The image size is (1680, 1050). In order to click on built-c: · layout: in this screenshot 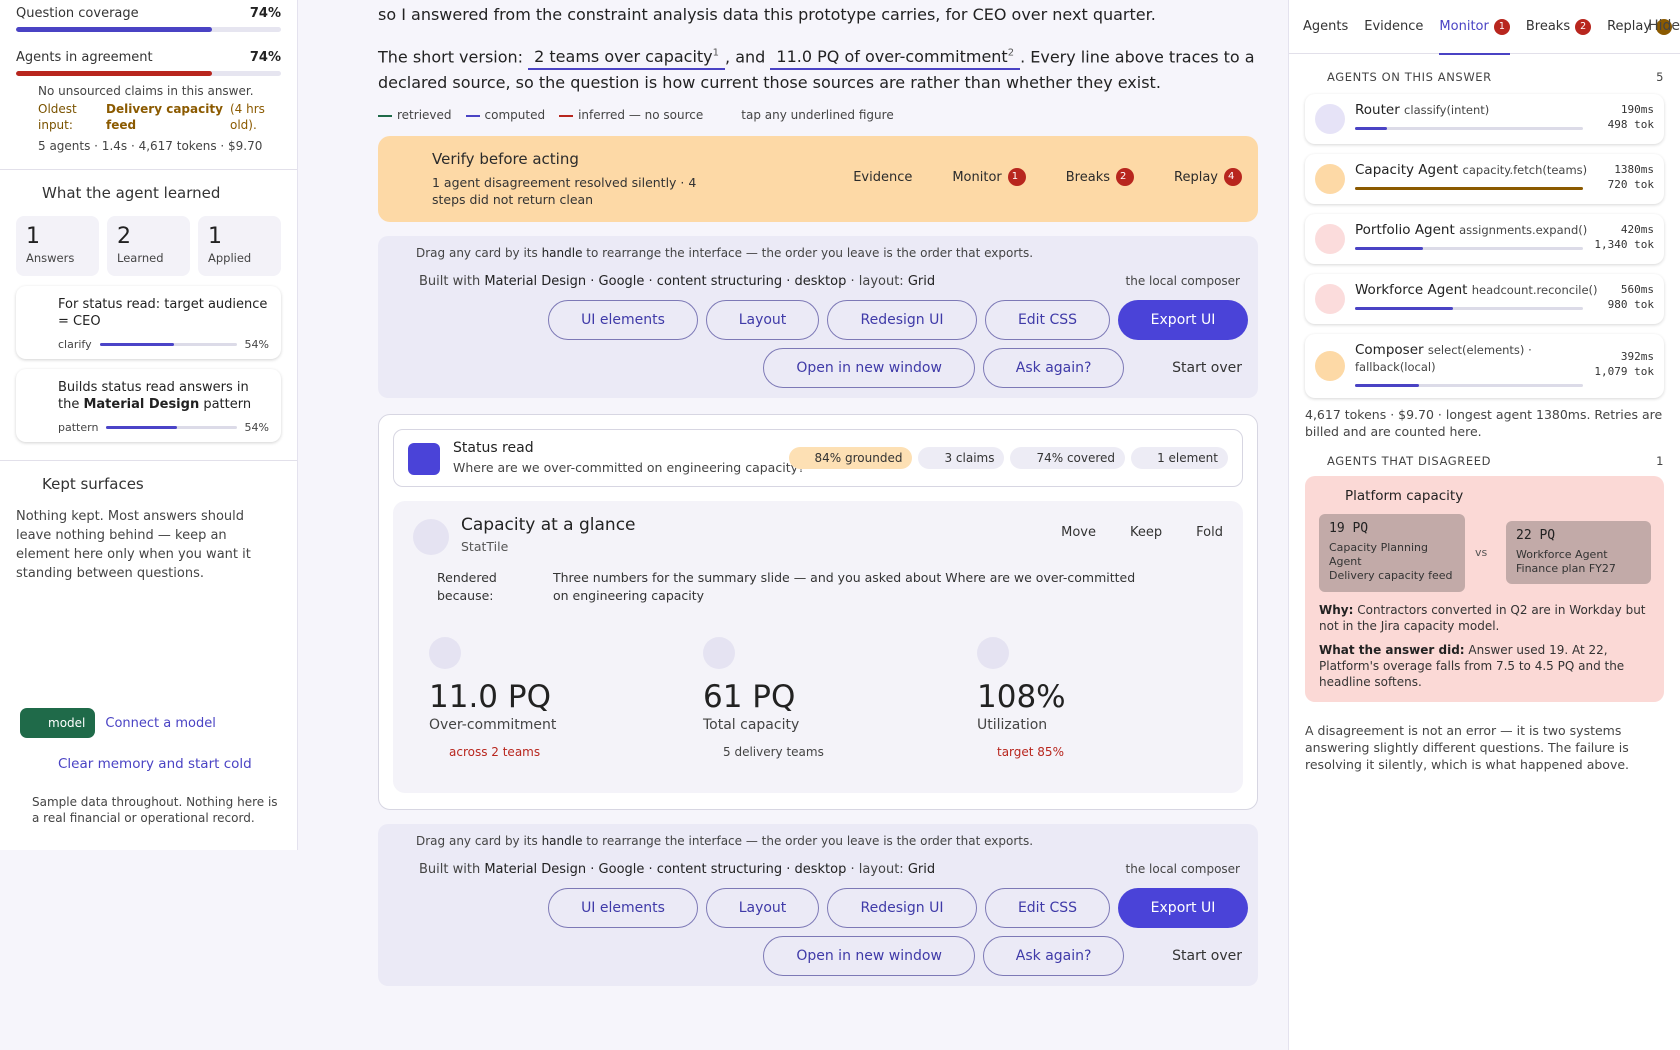, I will do `click(877, 282)`.